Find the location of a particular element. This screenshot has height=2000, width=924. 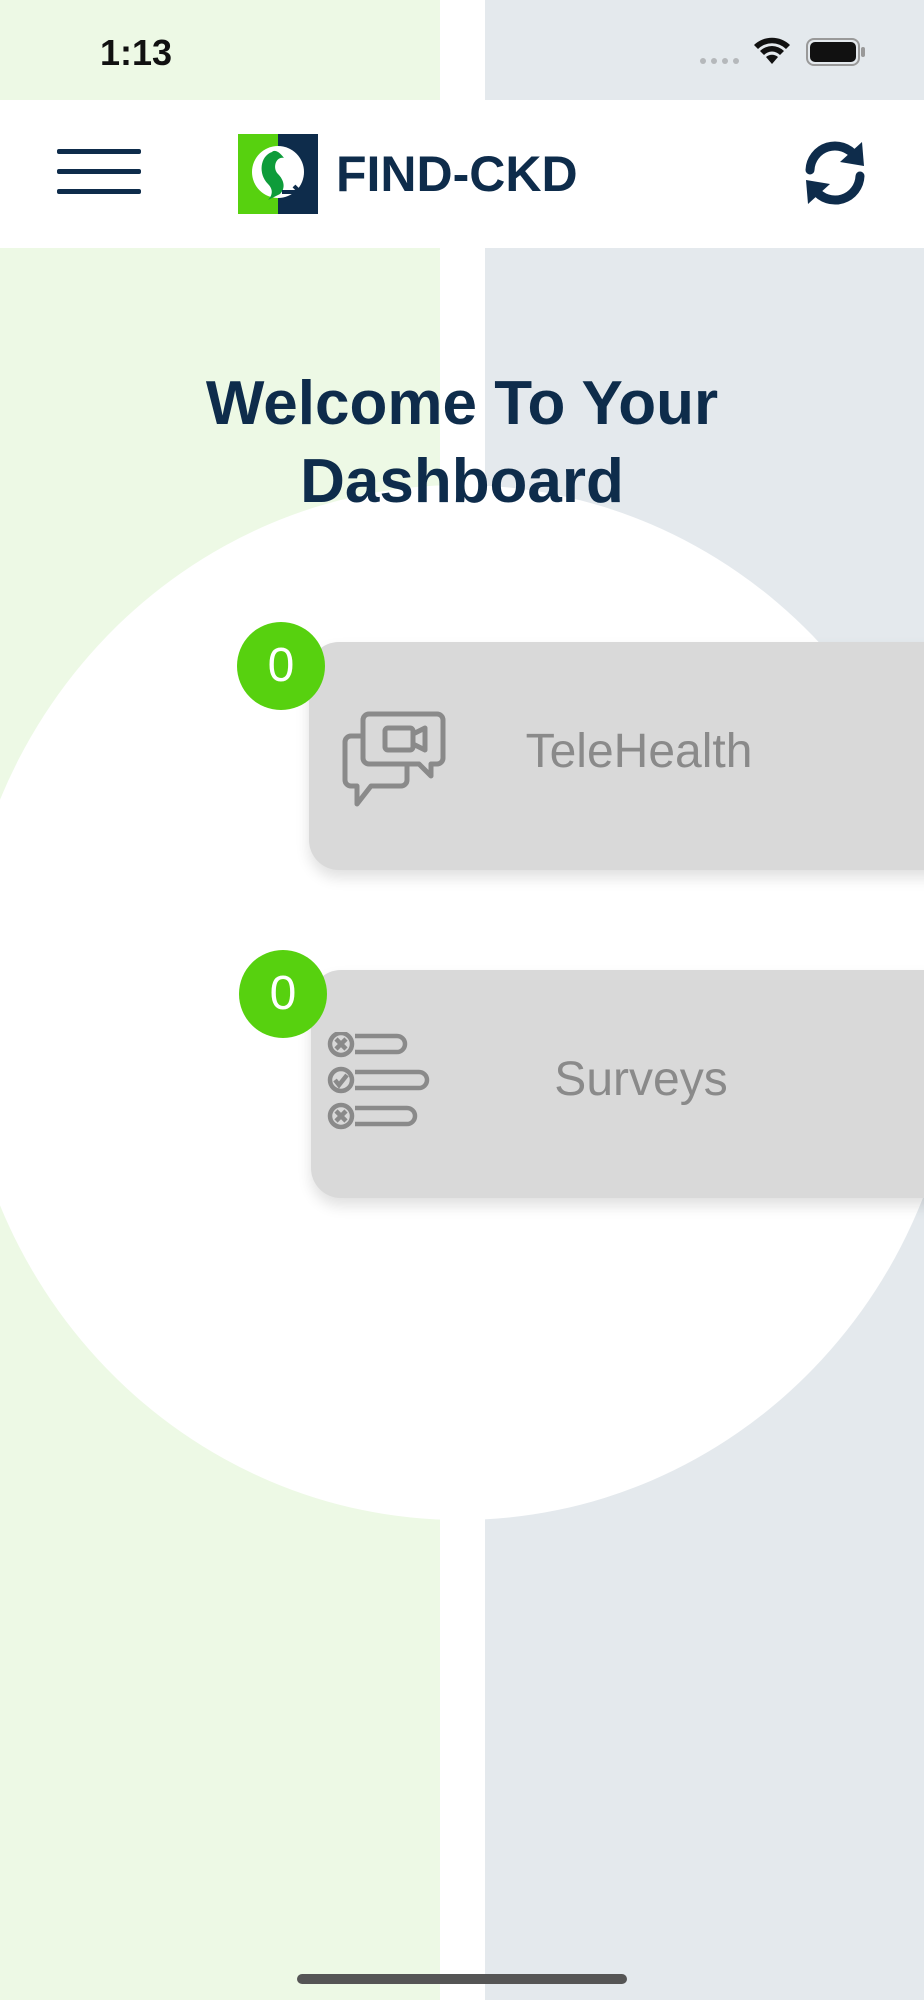

page-title-line-2: Dashboard is located at coordinates (462, 481).